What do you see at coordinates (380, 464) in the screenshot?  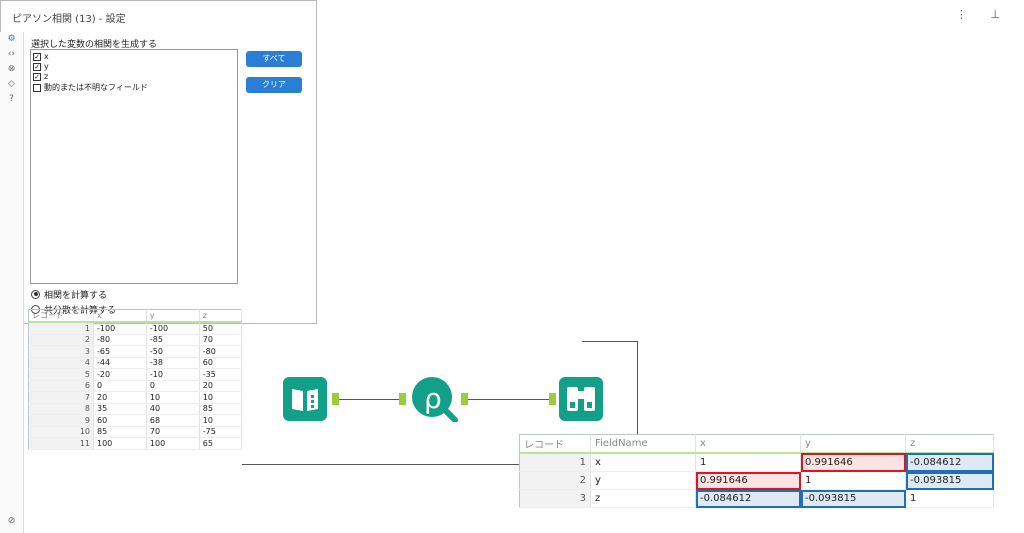 I see `connector-input-to-output` at bounding box center [380, 464].